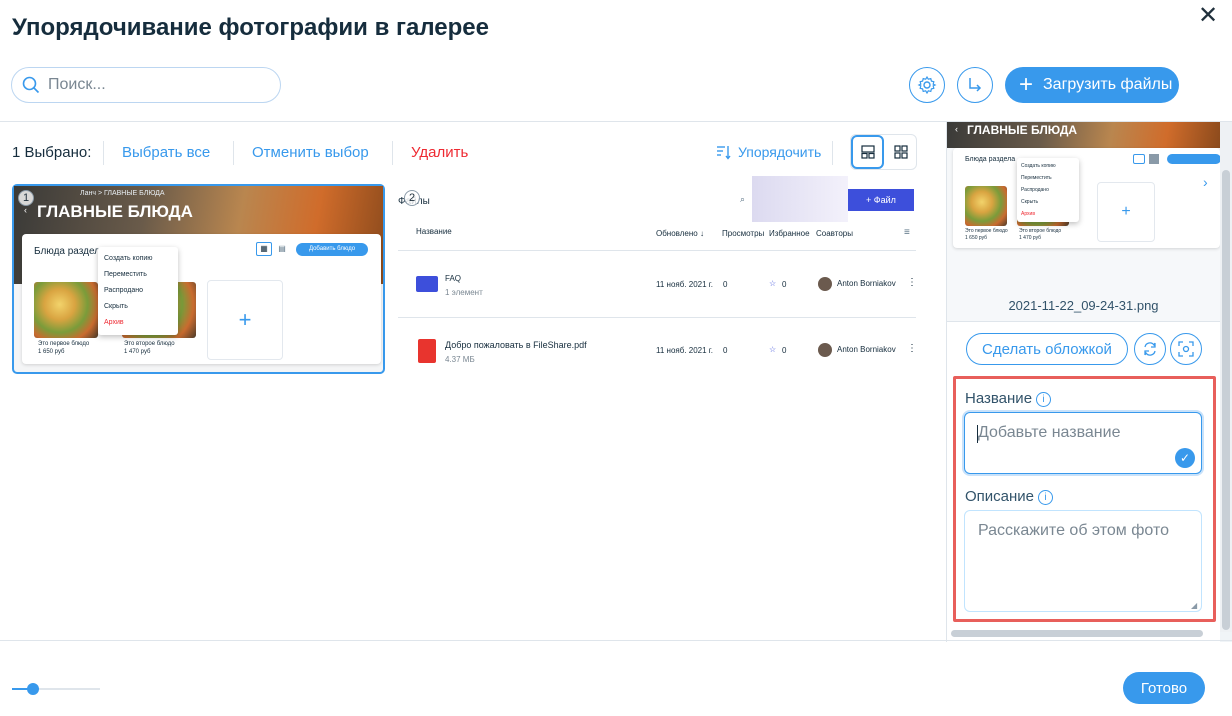  What do you see at coordinates (616, 640) in the screenshot?
I see `footer-divider` at bounding box center [616, 640].